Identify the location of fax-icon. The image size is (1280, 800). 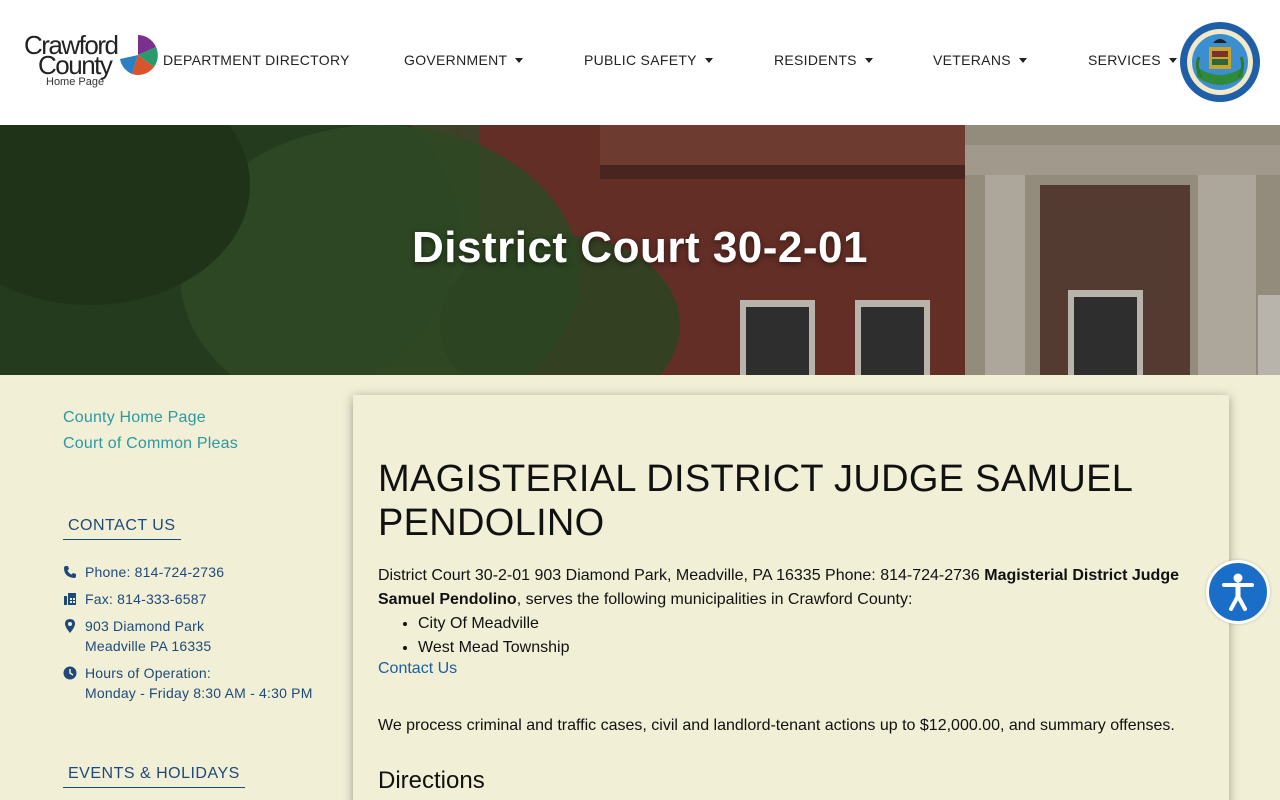
(70, 599).